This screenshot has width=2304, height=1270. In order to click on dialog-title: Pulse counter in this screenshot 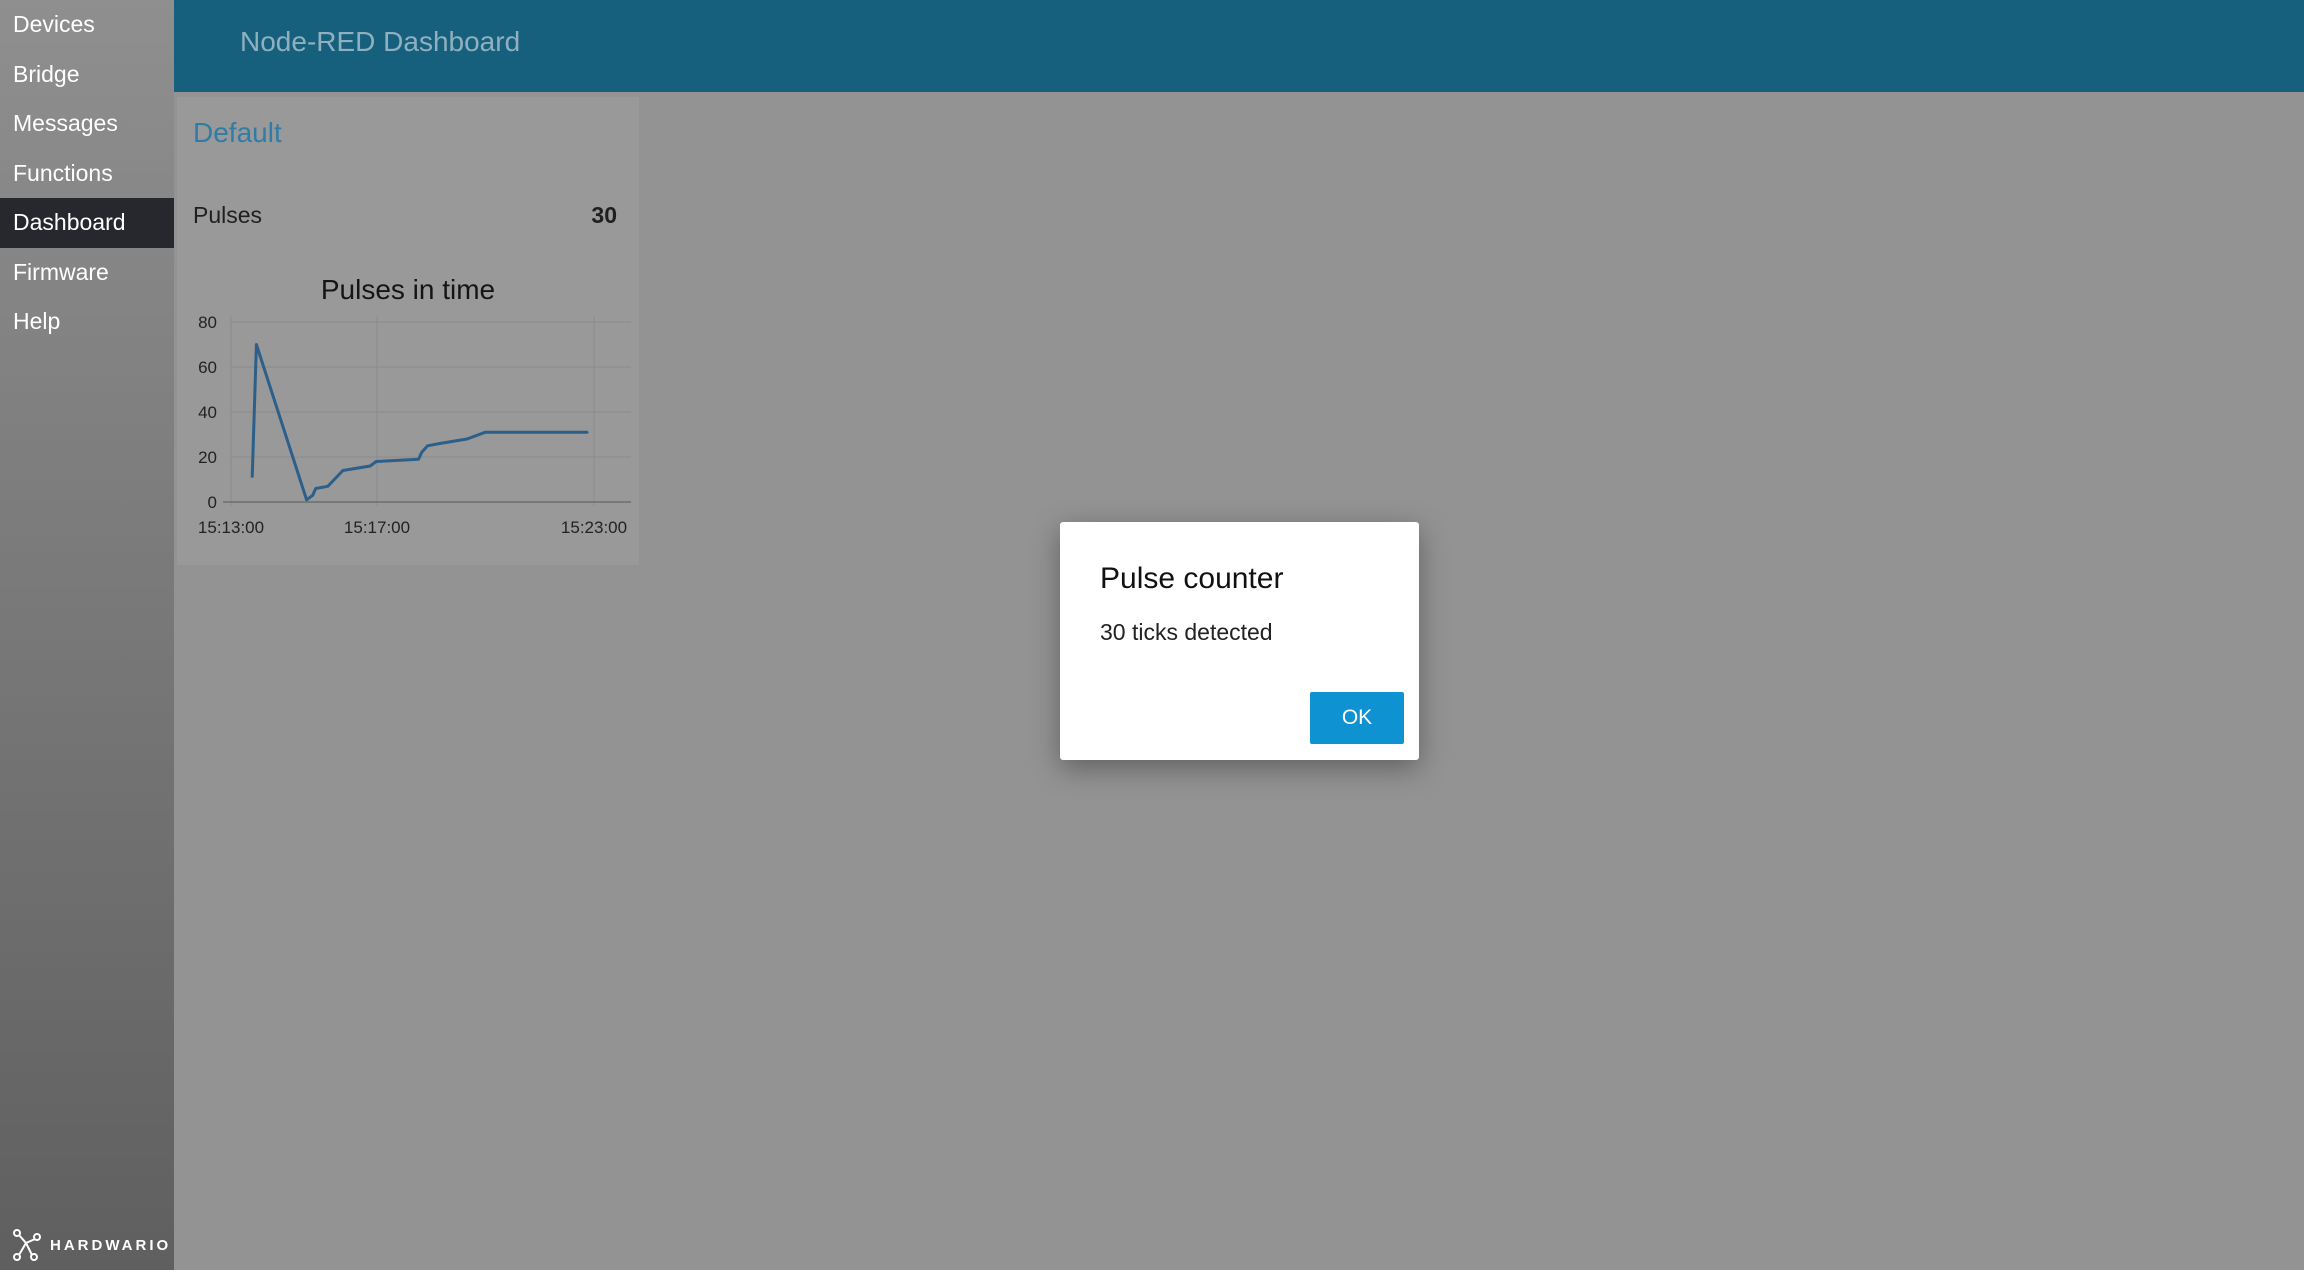, I will do `click(1192, 578)`.